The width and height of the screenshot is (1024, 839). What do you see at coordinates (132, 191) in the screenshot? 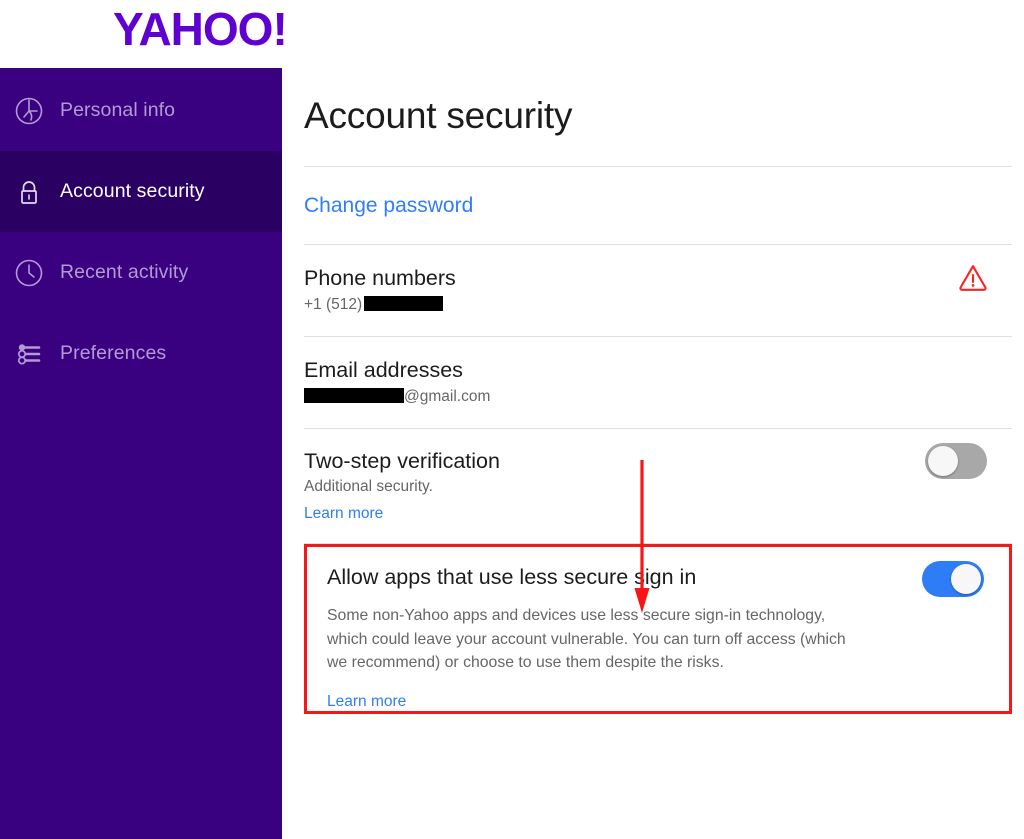
I see `sidebar-item-label: Account security` at bounding box center [132, 191].